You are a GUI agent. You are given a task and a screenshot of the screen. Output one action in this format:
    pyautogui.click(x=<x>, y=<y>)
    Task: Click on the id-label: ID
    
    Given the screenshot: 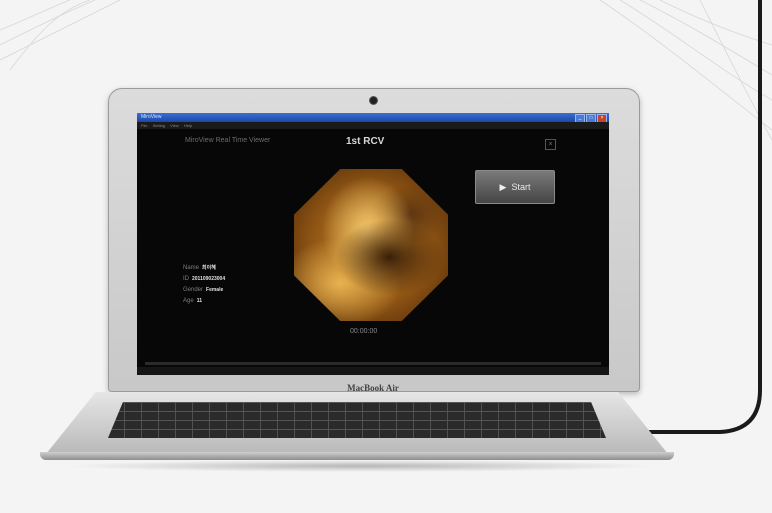 What is the action you would take?
    pyautogui.click(x=186, y=279)
    